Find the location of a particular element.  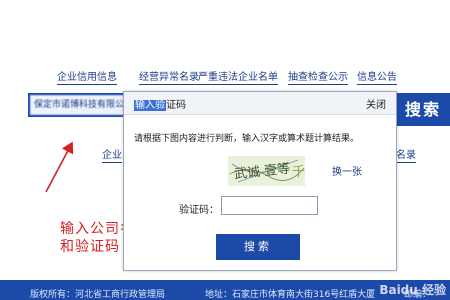

dialog-title: 输入验证码 is located at coordinates (160, 103).